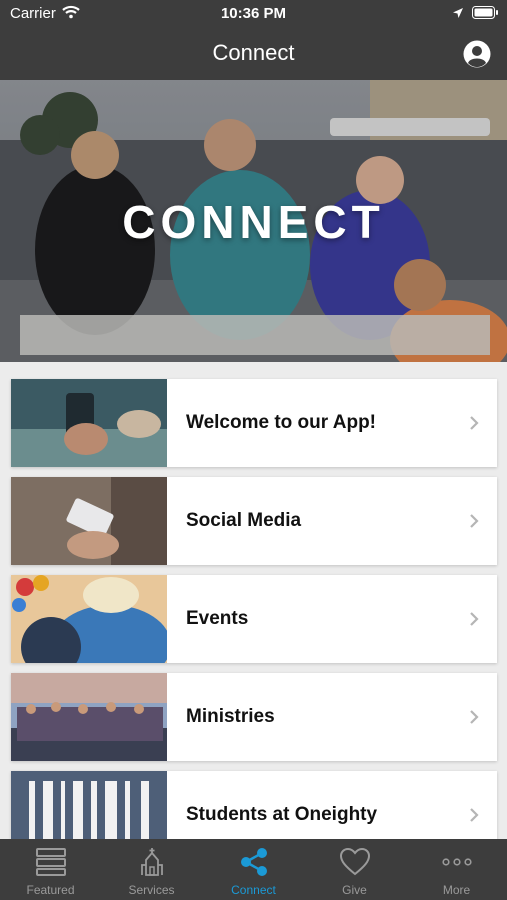 Image resolution: width=507 pixels, height=900 pixels. What do you see at coordinates (254, 619) in the screenshot?
I see `list-item-events: Events` at bounding box center [254, 619].